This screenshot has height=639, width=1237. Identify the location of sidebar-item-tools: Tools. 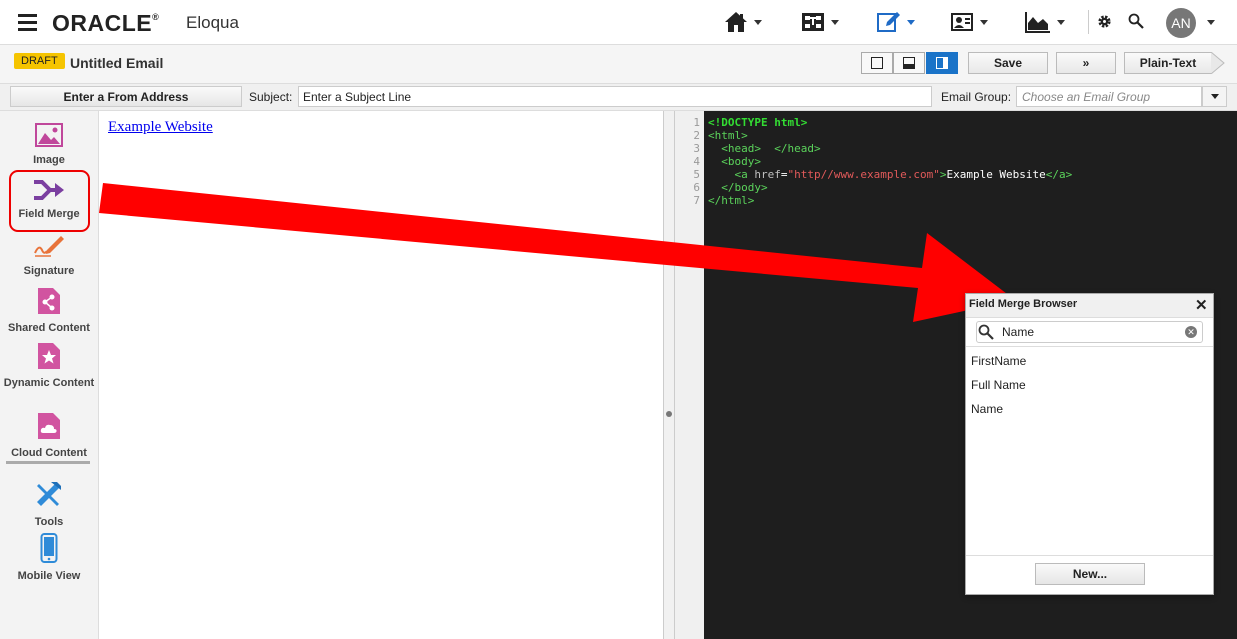
(49, 504).